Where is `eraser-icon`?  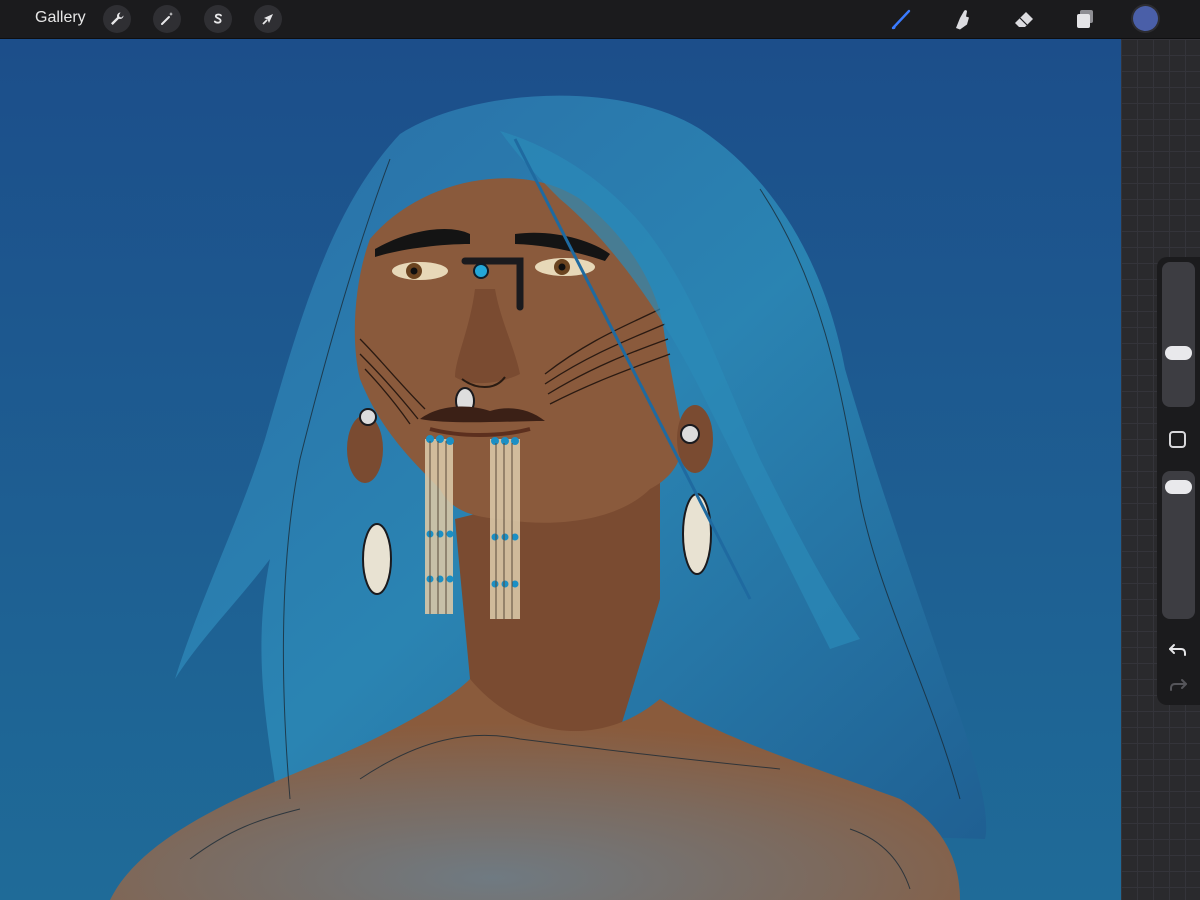 eraser-icon is located at coordinates (1024, 19).